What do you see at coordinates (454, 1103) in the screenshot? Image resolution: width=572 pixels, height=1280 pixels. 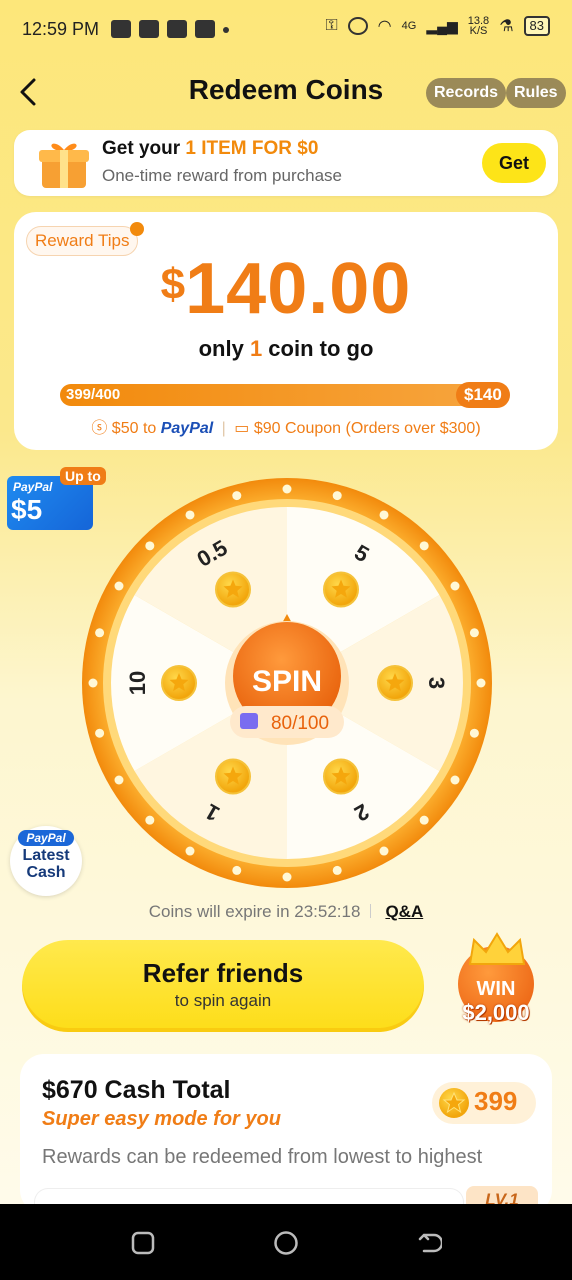 I see `coin-icon` at bounding box center [454, 1103].